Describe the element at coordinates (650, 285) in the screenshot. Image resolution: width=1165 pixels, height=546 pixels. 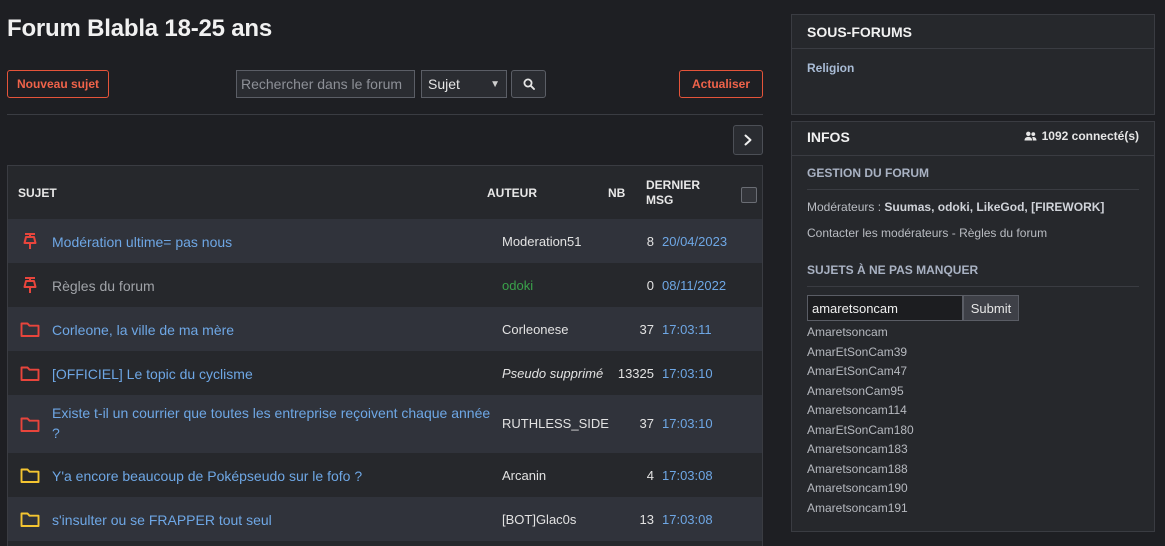
I see `topic-reply-count: 0` at that location.